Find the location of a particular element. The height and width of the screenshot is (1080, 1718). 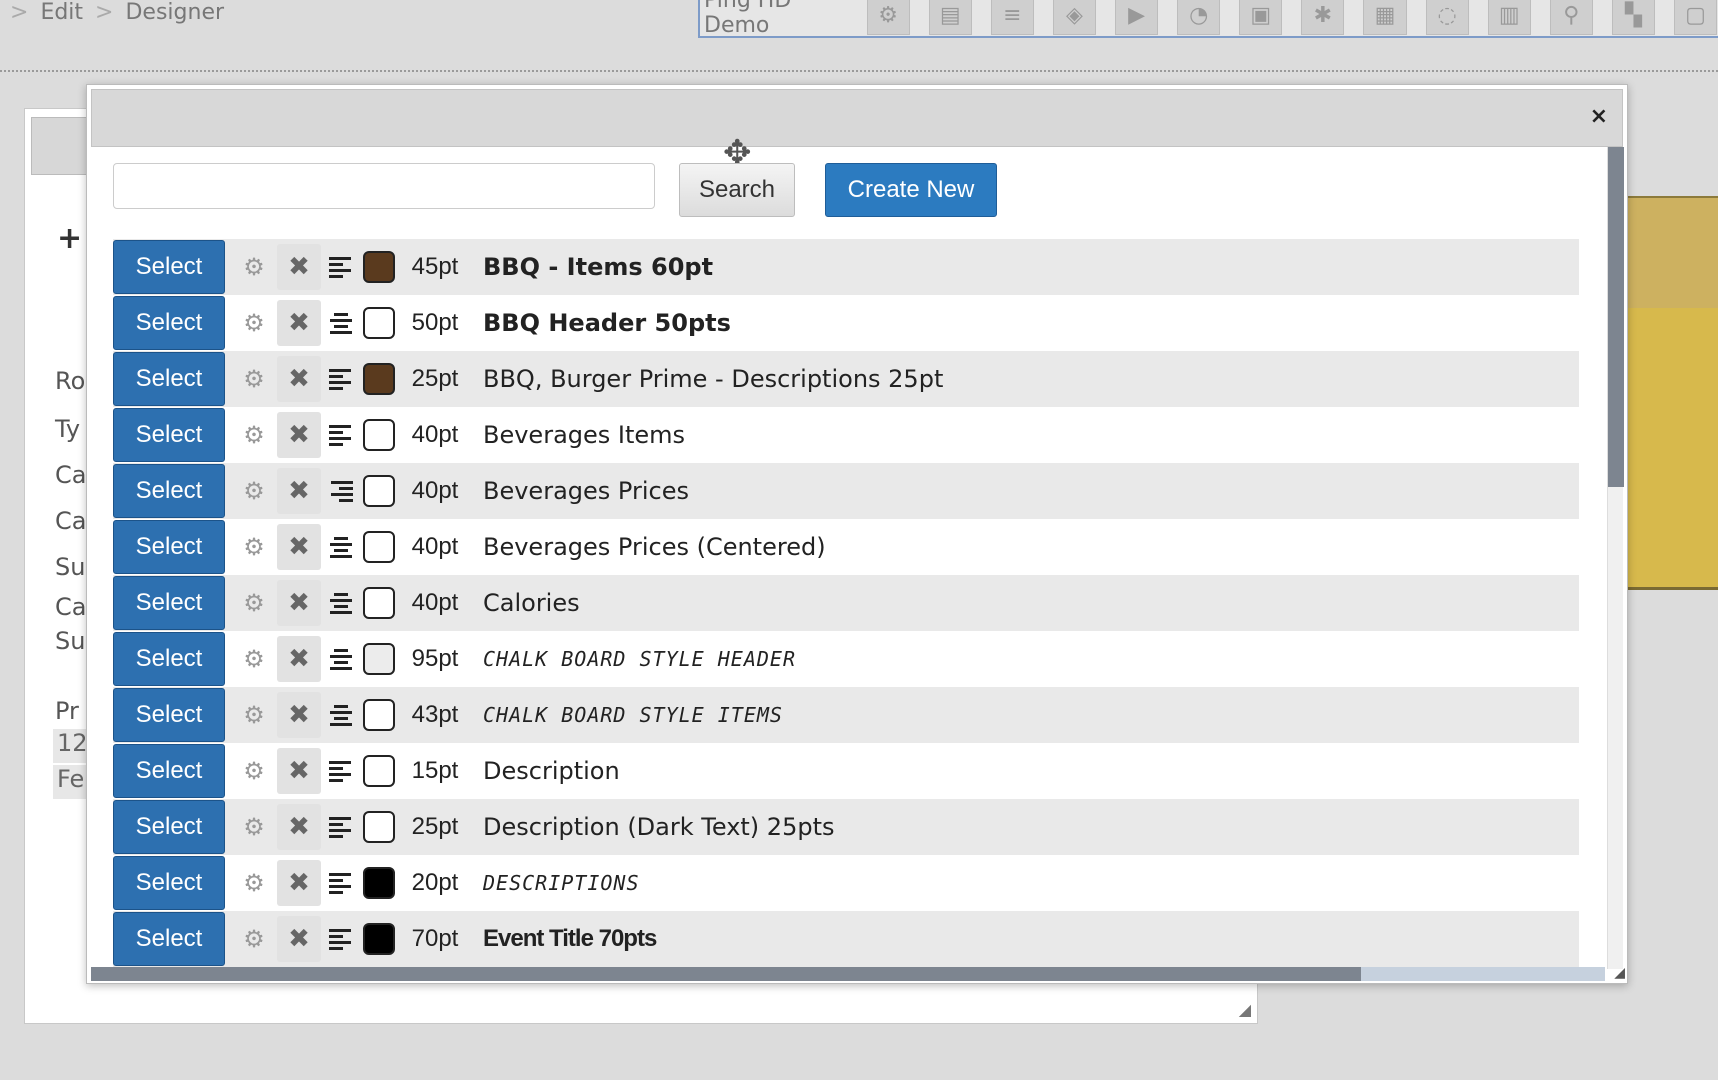

breadcrumb-item-designer: Designer is located at coordinates (174, 12).